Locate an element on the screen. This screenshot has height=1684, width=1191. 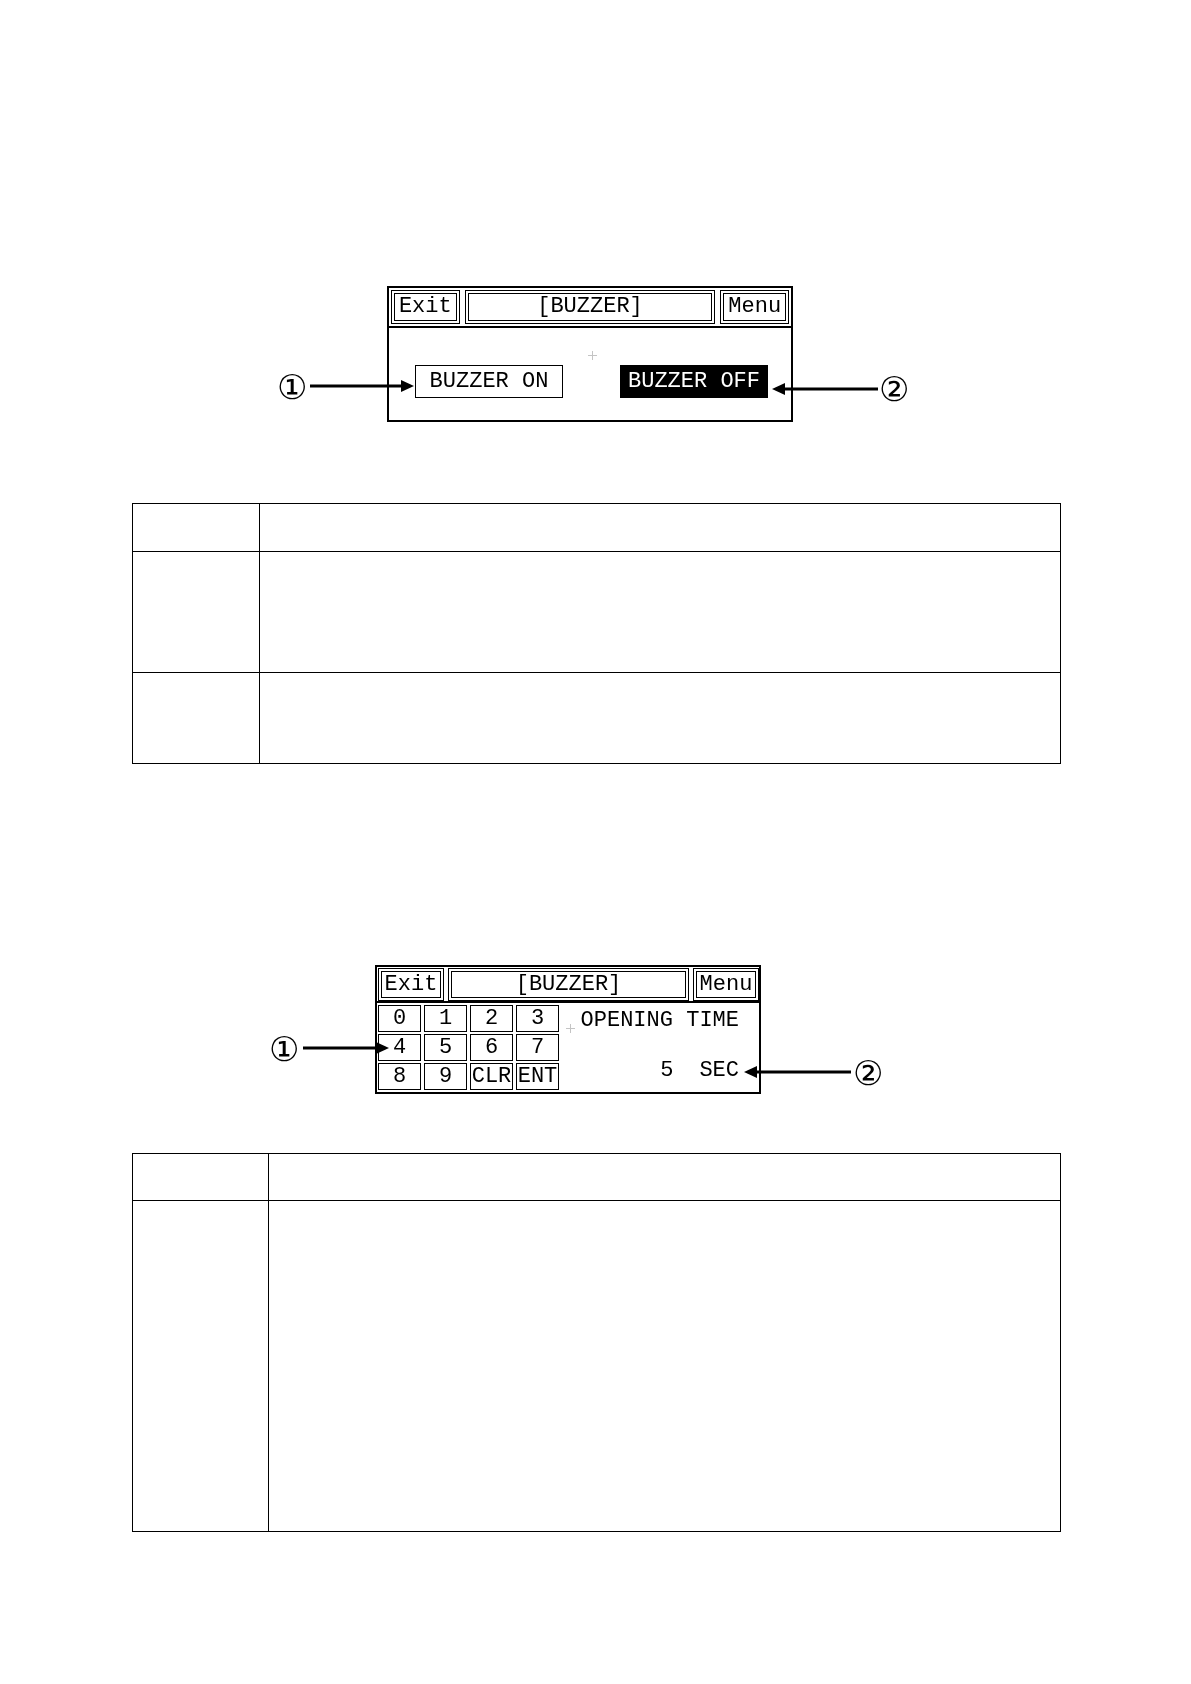
keypad-key: 5 is located at coordinates (445, 1047).